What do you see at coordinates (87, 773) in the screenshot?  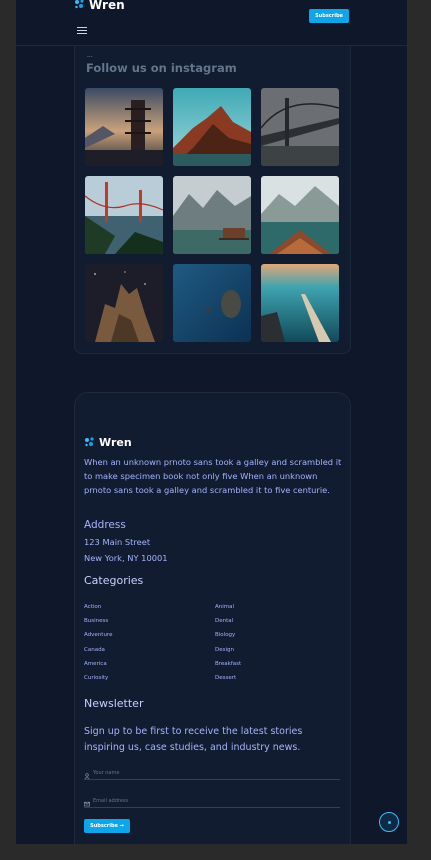 I see `user-icon` at bounding box center [87, 773].